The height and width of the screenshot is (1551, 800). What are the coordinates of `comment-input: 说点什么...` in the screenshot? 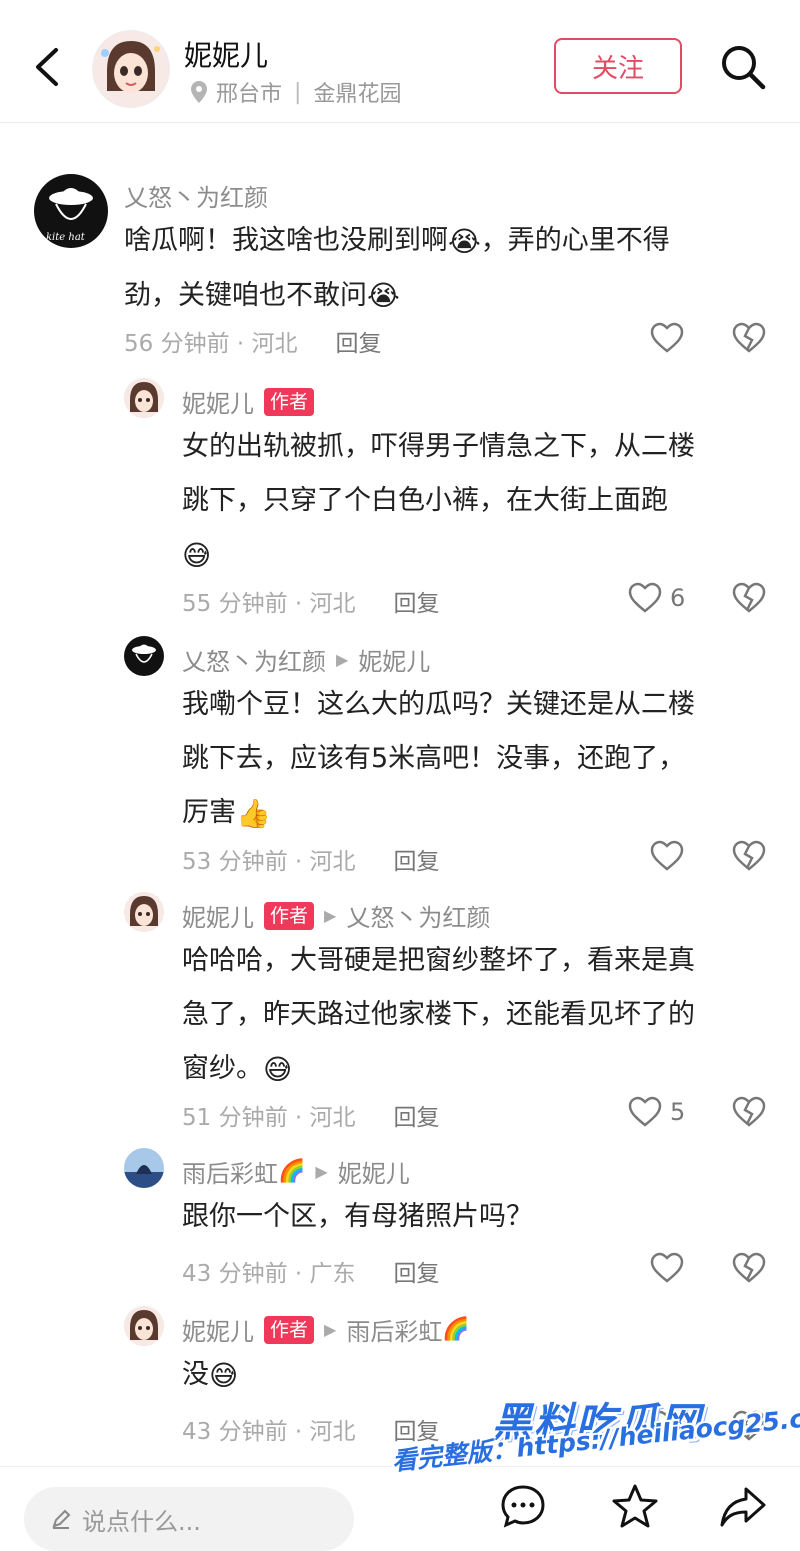 It's located at (189, 1519).